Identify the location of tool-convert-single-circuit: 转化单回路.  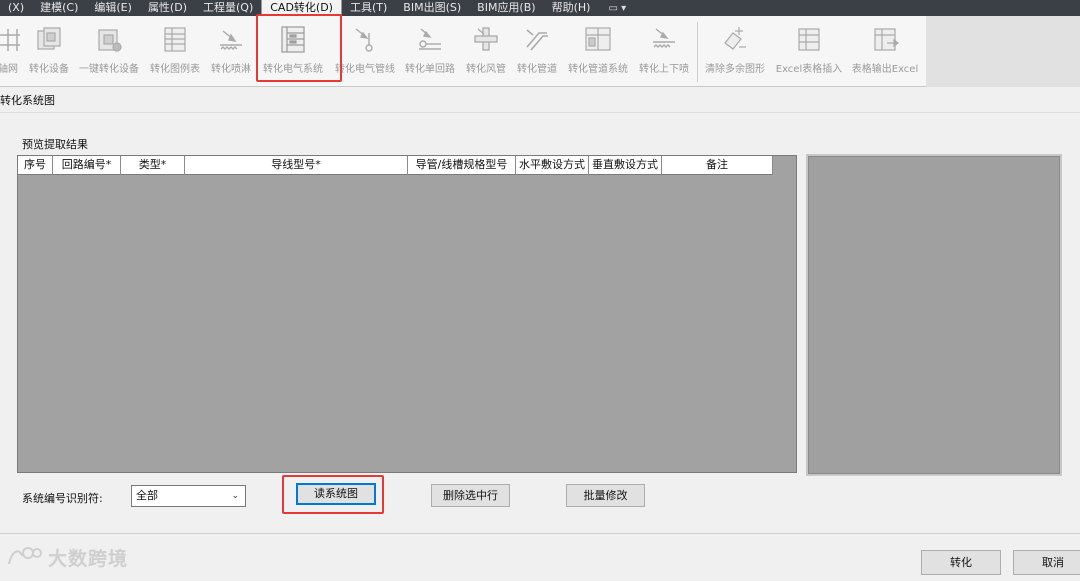
(430, 51).